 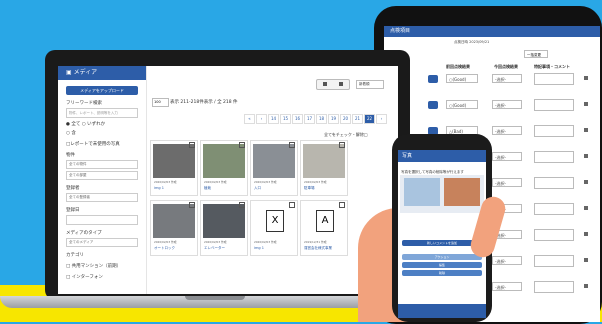 What do you see at coordinates (106, 266) in the screenshot?
I see `category-item-1: □ 共用マンション（前期）` at bounding box center [106, 266].